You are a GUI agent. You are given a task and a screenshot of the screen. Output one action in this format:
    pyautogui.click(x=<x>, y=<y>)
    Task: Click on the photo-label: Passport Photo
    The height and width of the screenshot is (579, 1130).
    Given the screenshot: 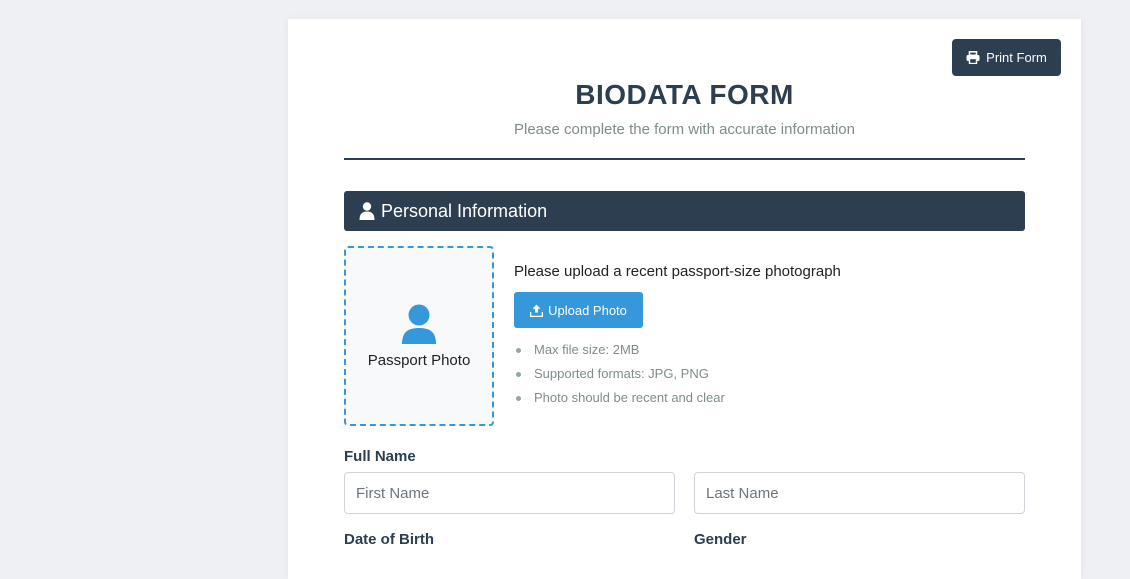 What is the action you would take?
    pyautogui.click(x=419, y=360)
    